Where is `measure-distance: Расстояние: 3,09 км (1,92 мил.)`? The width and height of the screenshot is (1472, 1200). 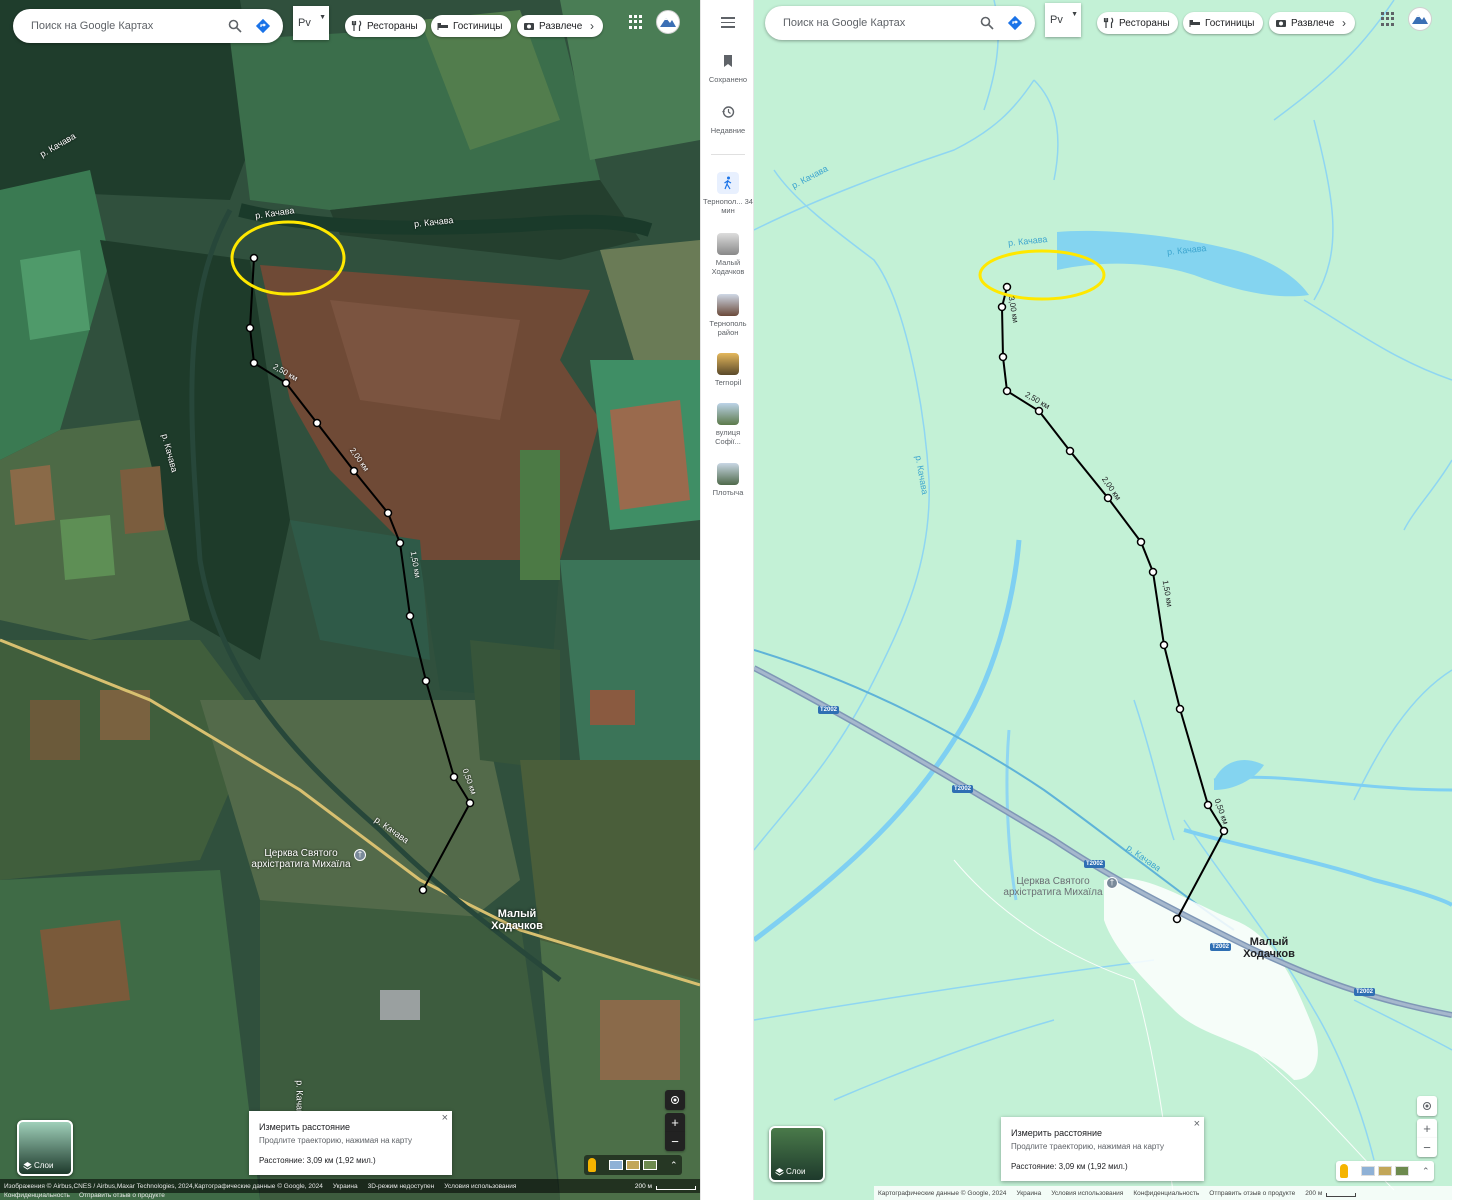 measure-distance: Расстояние: 3,09 км (1,92 мил.) is located at coordinates (1069, 1166).